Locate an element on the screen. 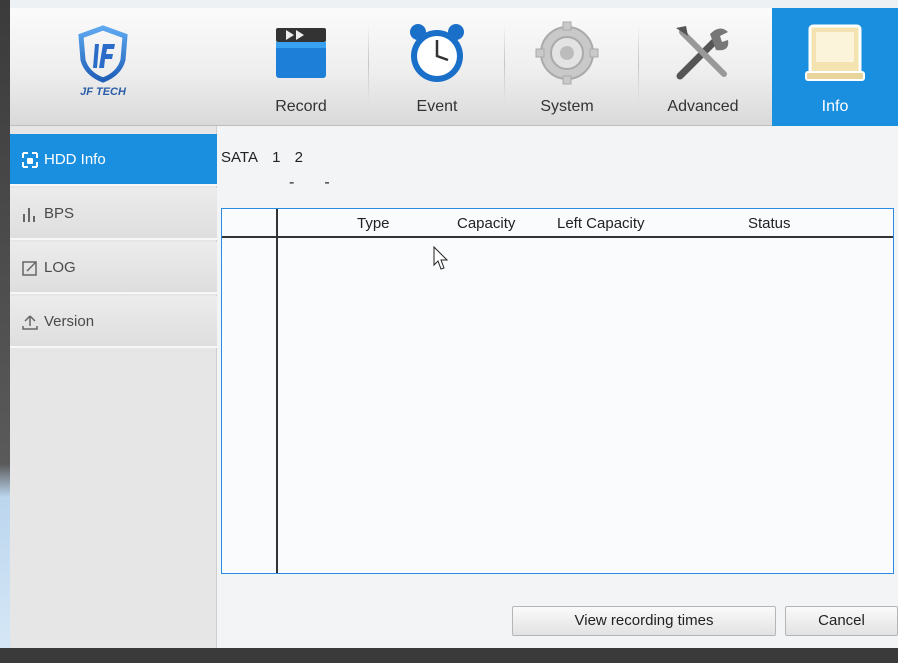 Image resolution: width=898 pixels, height=663 pixels. nav-advanced: Advanced is located at coordinates (703, 67).